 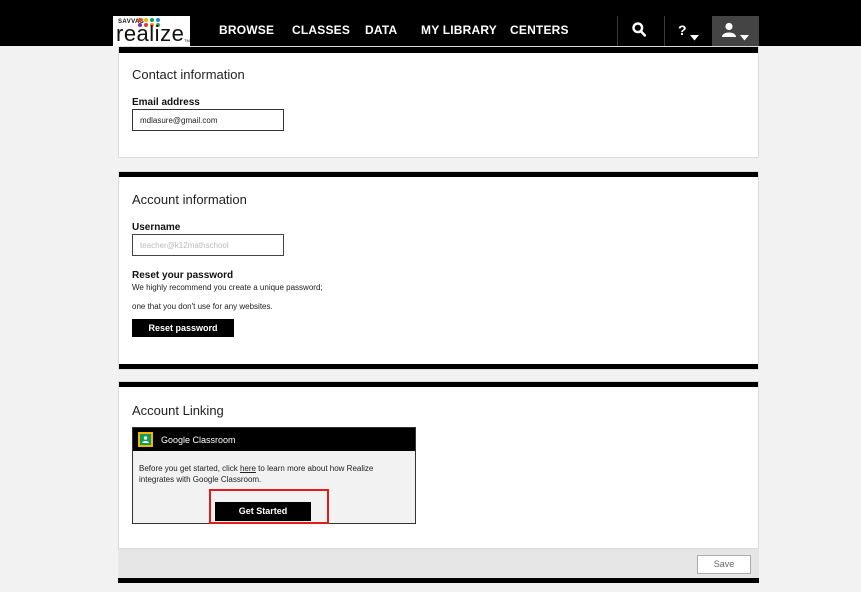 I want to click on username-label: Username, so click(x=156, y=227).